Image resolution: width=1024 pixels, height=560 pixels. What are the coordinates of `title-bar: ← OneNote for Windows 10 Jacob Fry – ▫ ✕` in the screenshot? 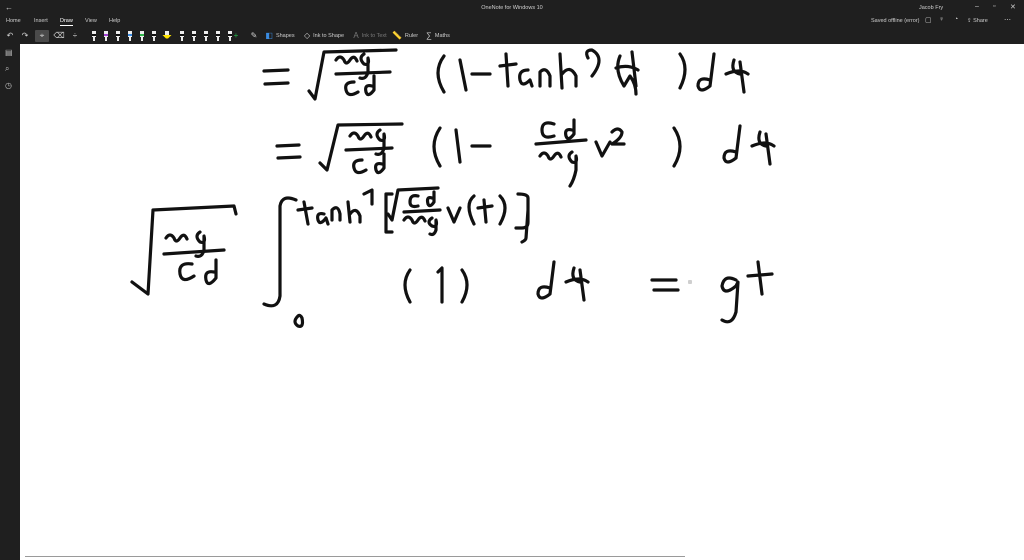 It's located at (512, 8).